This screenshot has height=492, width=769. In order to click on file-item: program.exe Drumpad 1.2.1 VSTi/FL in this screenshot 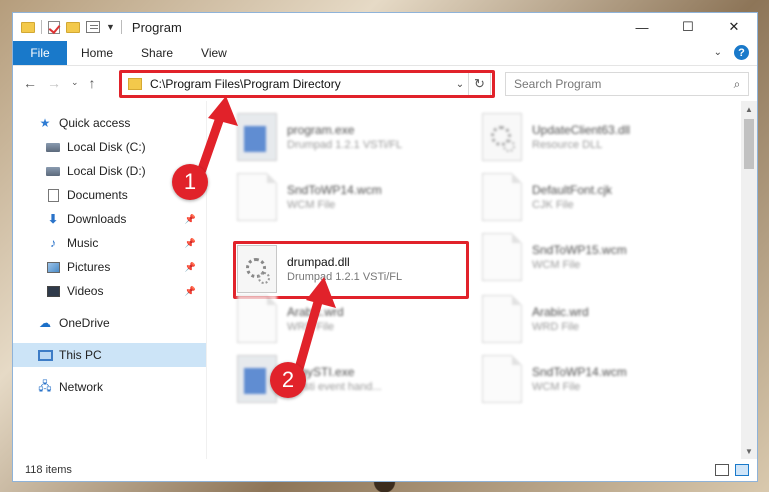, I will do `click(352, 137)`.